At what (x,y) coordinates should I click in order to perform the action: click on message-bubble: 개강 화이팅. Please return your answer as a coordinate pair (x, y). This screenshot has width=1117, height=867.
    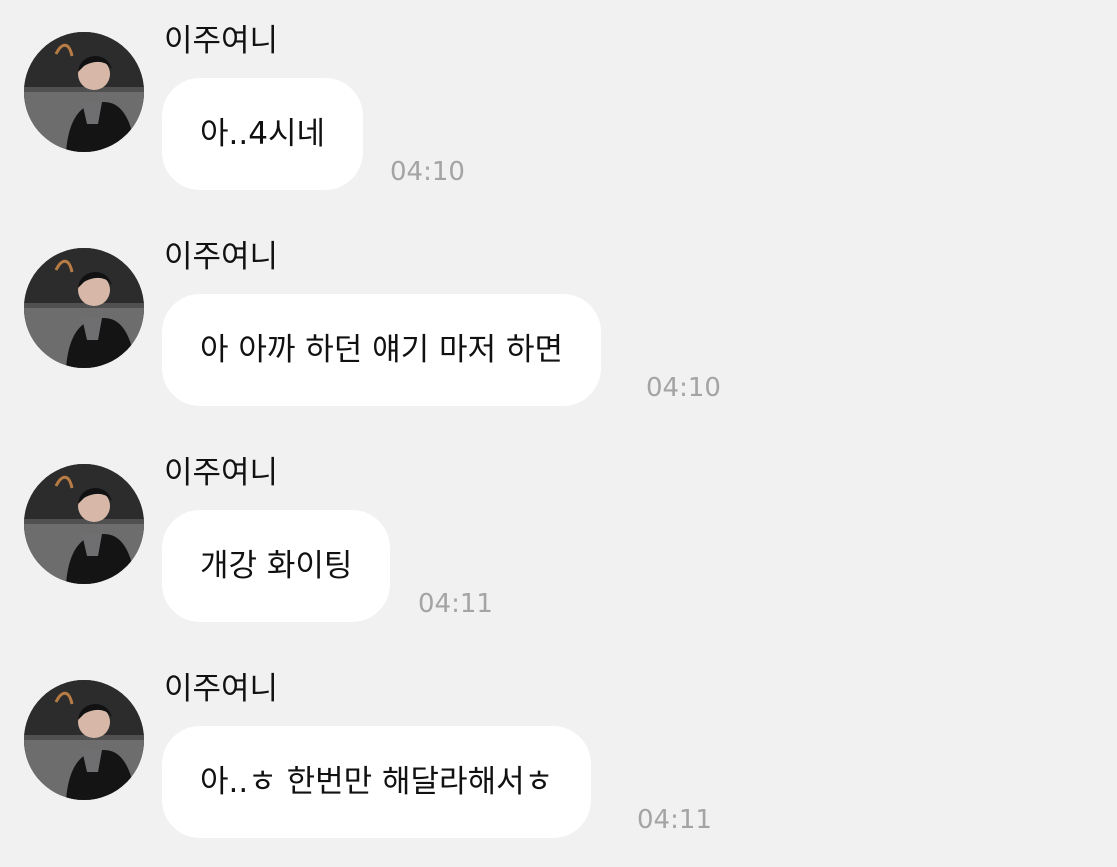
    Looking at the image, I should click on (276, 566).